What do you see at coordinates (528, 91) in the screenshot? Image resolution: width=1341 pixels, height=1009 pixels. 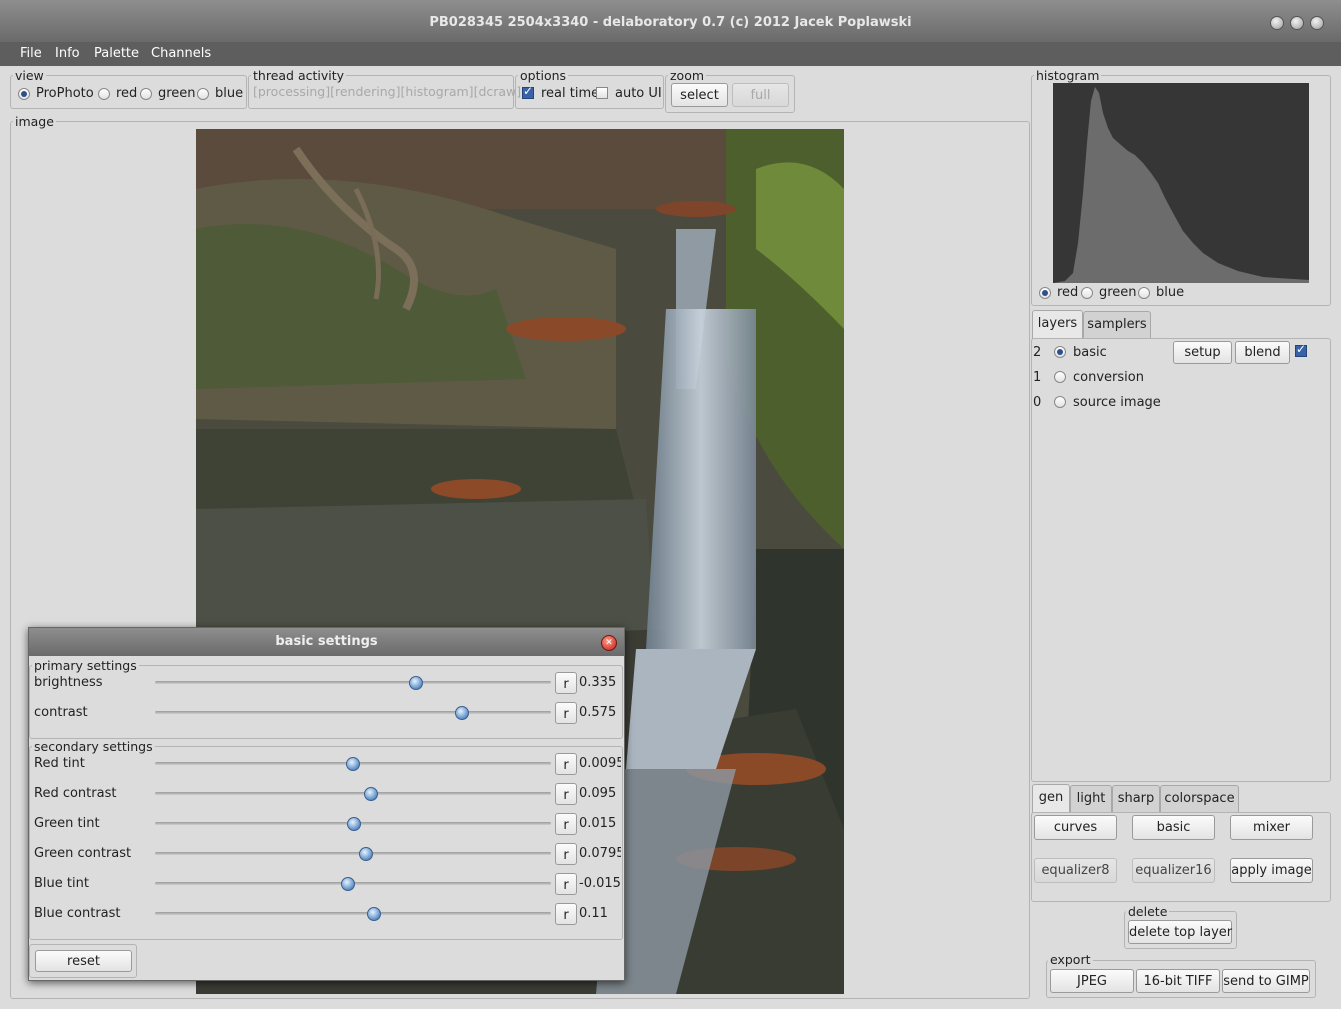 I see `real-time-checkbox` at bounding box center [528, 91].